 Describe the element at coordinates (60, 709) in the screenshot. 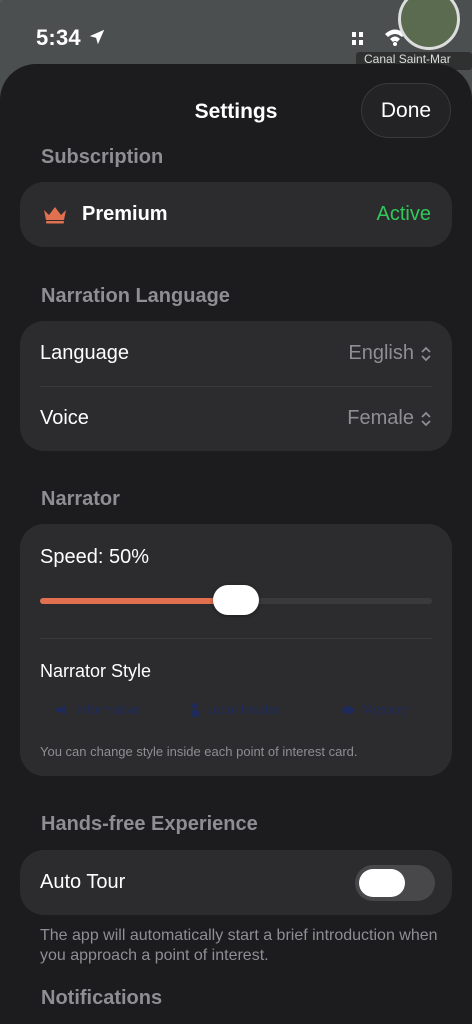

I see `megaphone-icon` at that location.